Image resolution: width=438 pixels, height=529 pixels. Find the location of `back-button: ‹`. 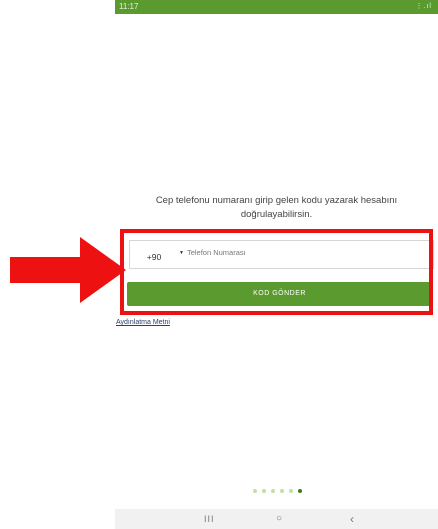

back-button: ‹ is located at coordinates (352, 519).